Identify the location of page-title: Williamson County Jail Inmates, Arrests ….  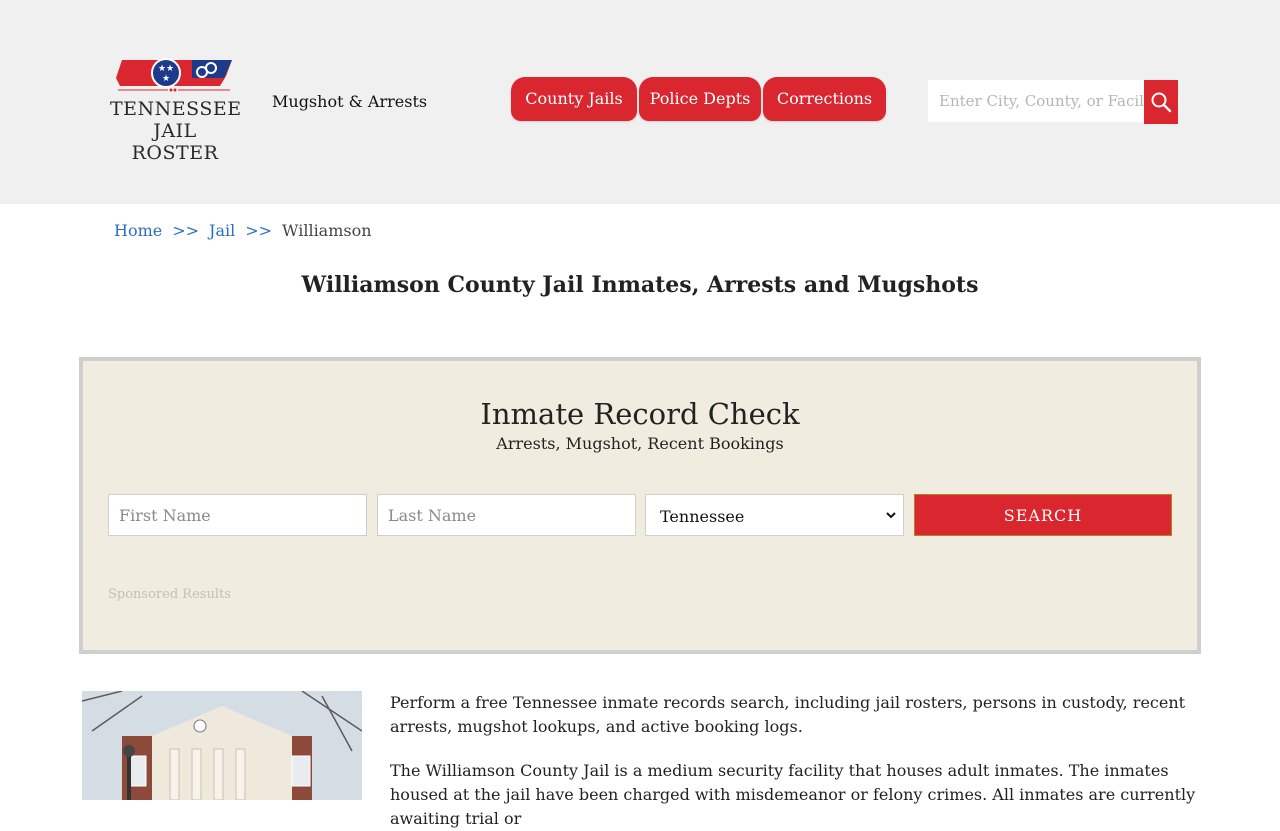
(640, 285).